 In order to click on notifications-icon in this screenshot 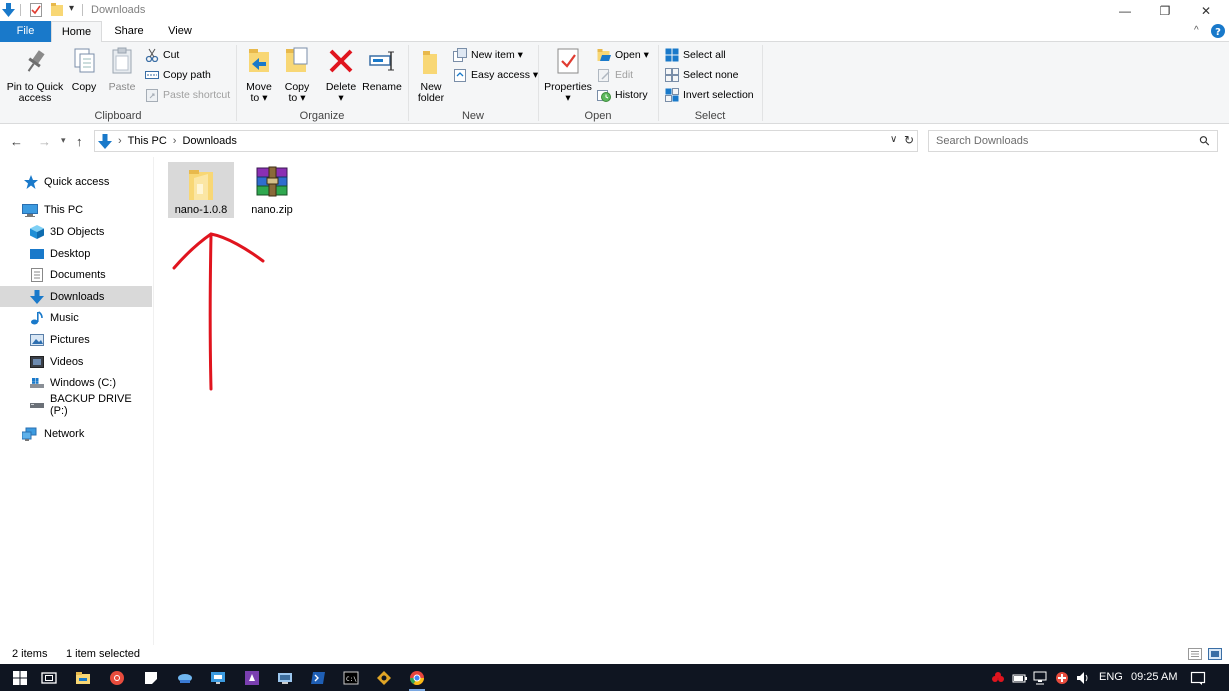, I will do `click(1198, 678)`.